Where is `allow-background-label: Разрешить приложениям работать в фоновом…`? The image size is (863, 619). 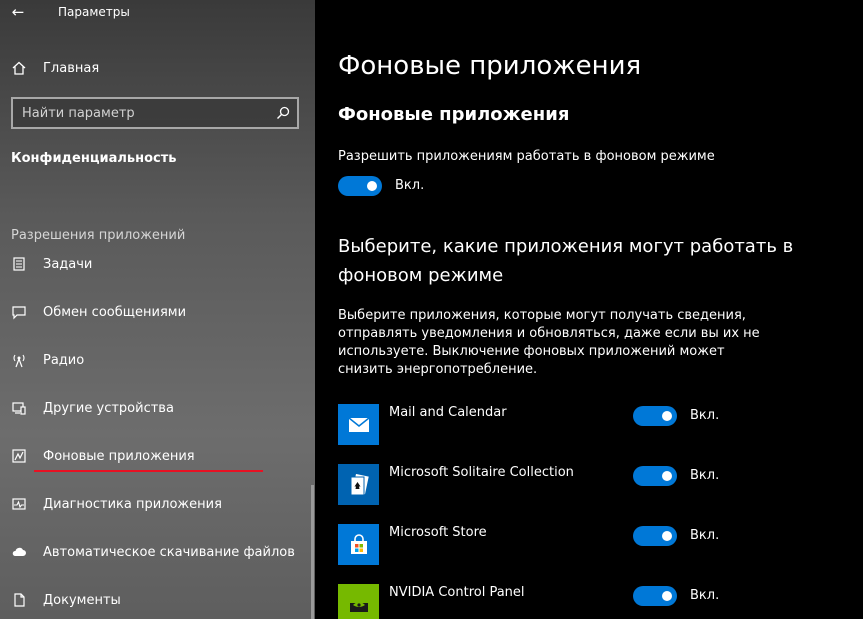 allow-background-label: Разрешить приложениям работать в фоновом… is located at coordinates (526, 156).